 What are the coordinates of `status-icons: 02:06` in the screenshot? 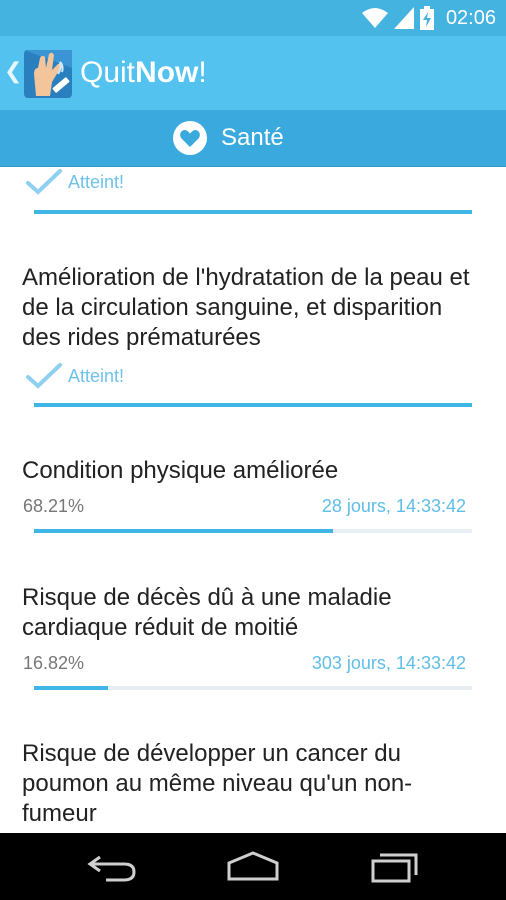 It's located at (428, 18).